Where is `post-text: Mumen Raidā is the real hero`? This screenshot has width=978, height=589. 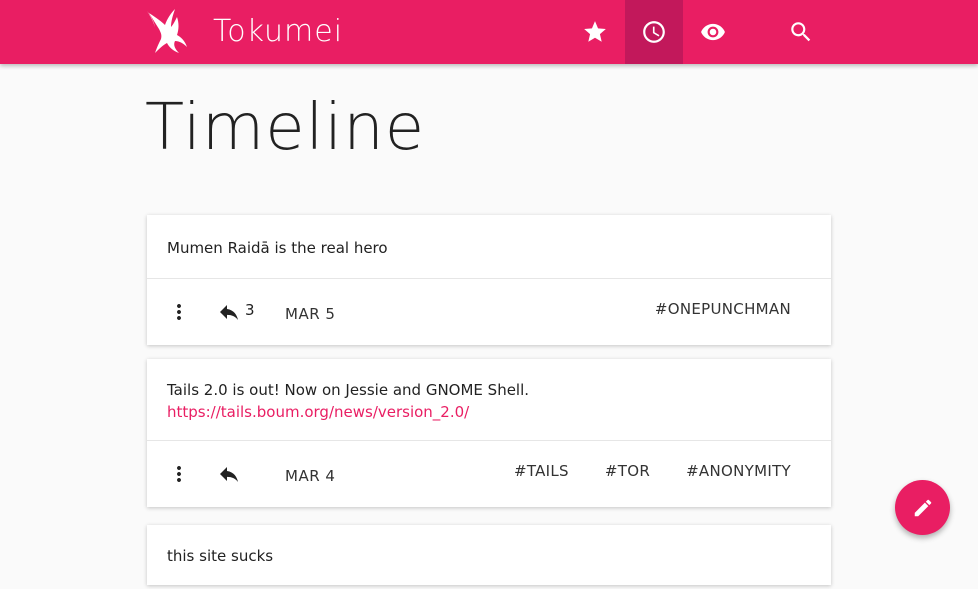
post-text: Mumen Raidā is the real hero is located at coordinates (277, 248).